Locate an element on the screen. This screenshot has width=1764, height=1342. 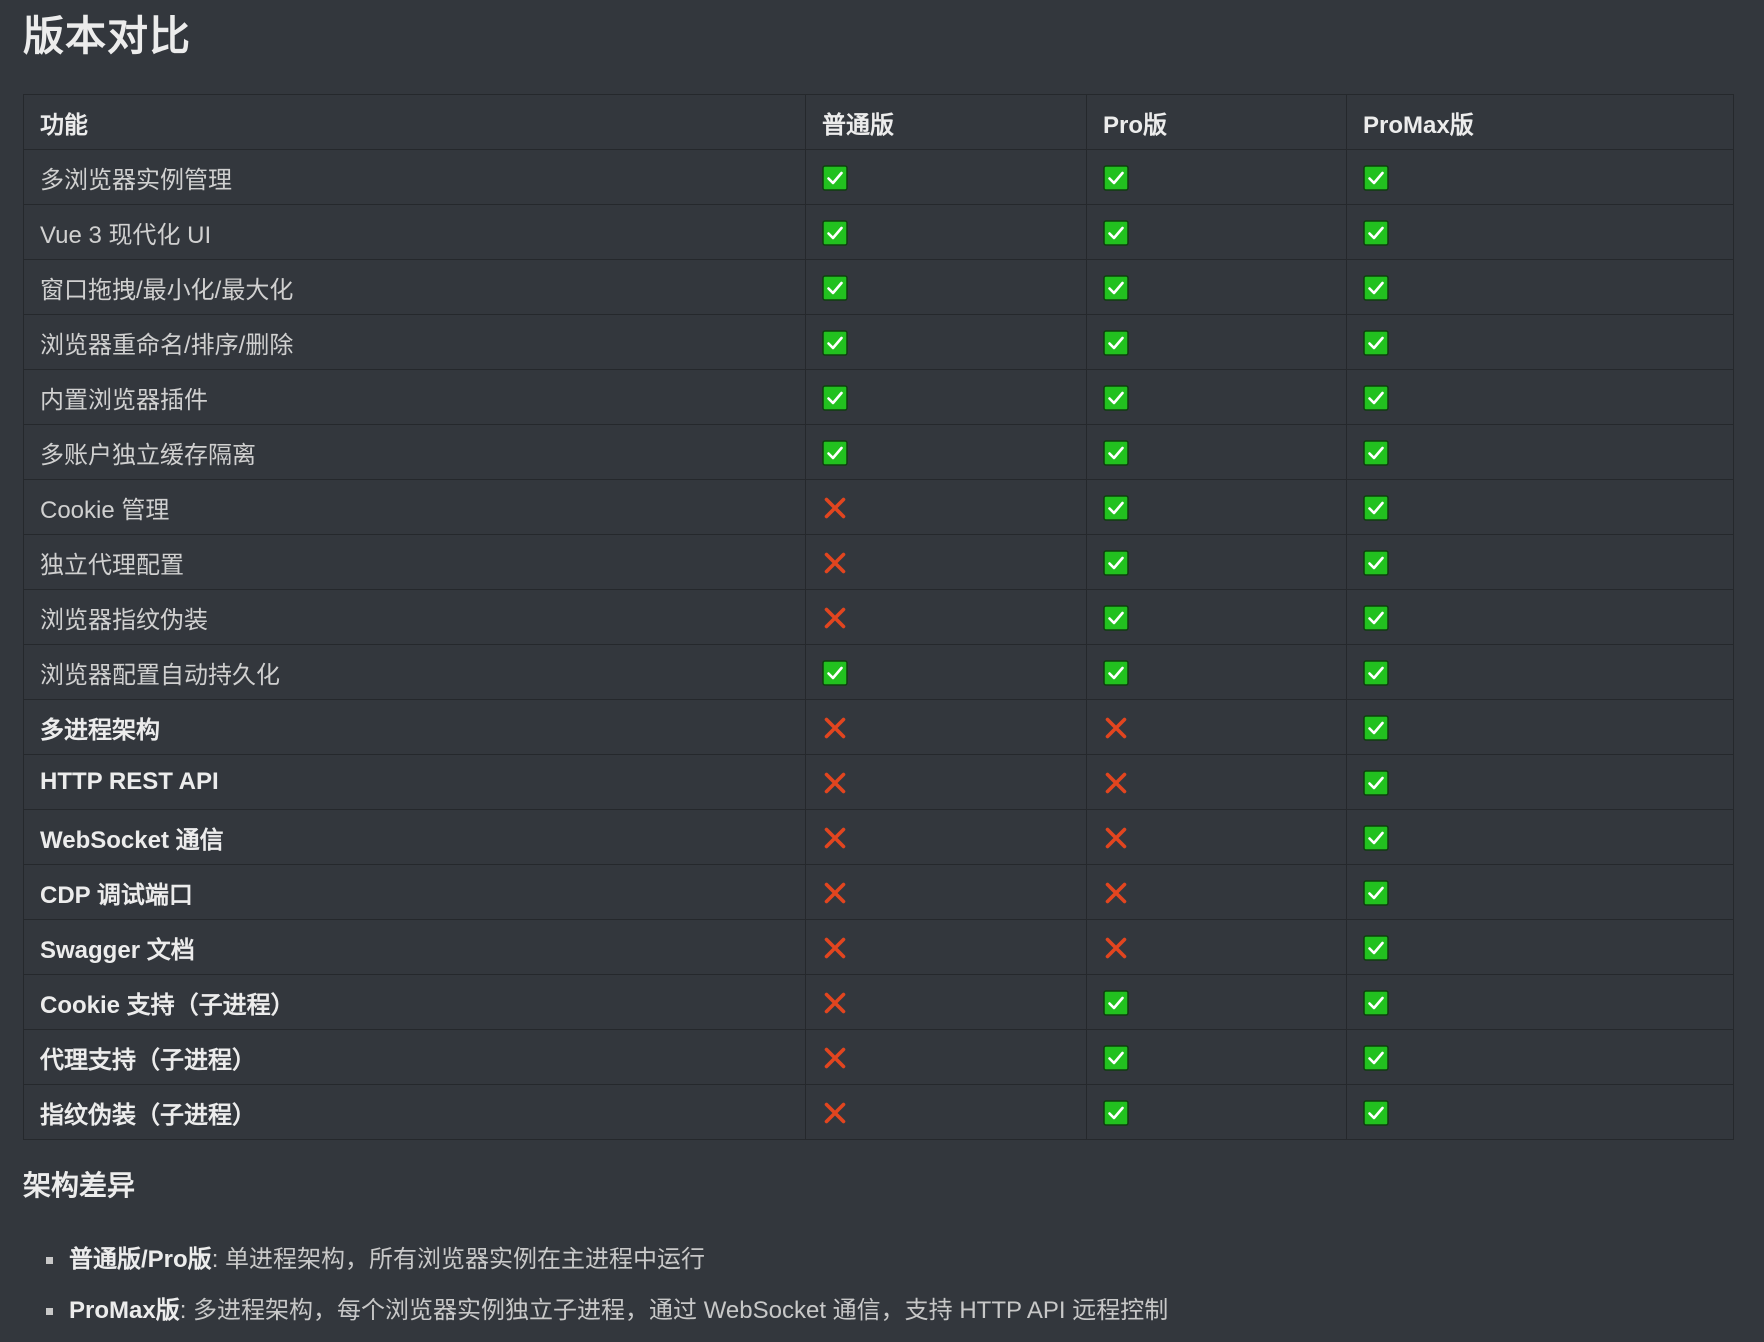
feature-name: 指纹伪装（子进程） is located at coordinates (414, 1112).